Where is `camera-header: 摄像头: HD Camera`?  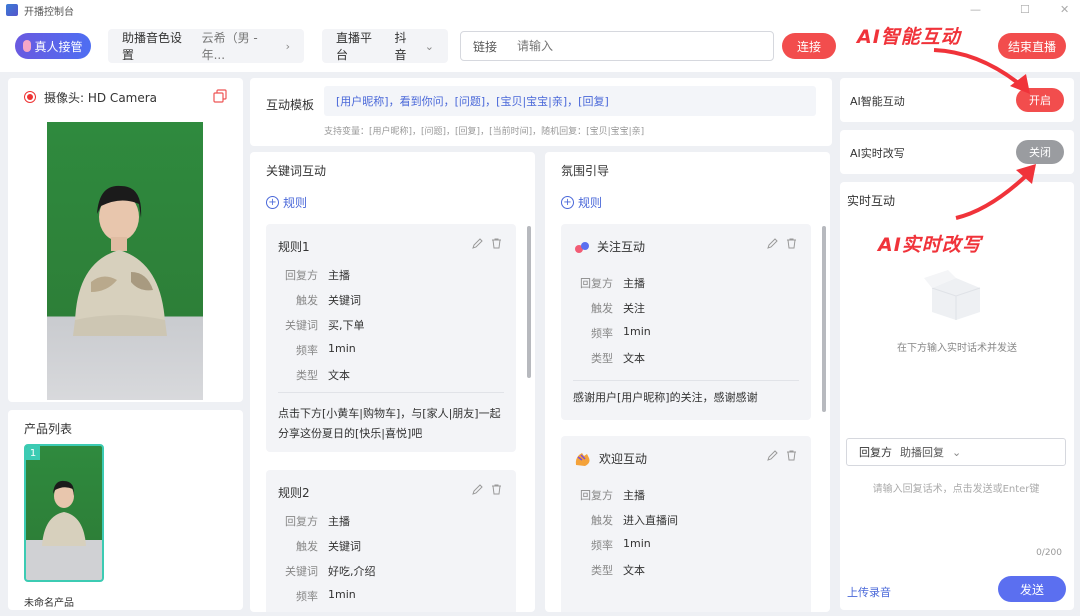 camera-header: 摄像头: HD Camera is located at coordinates (125, 97).